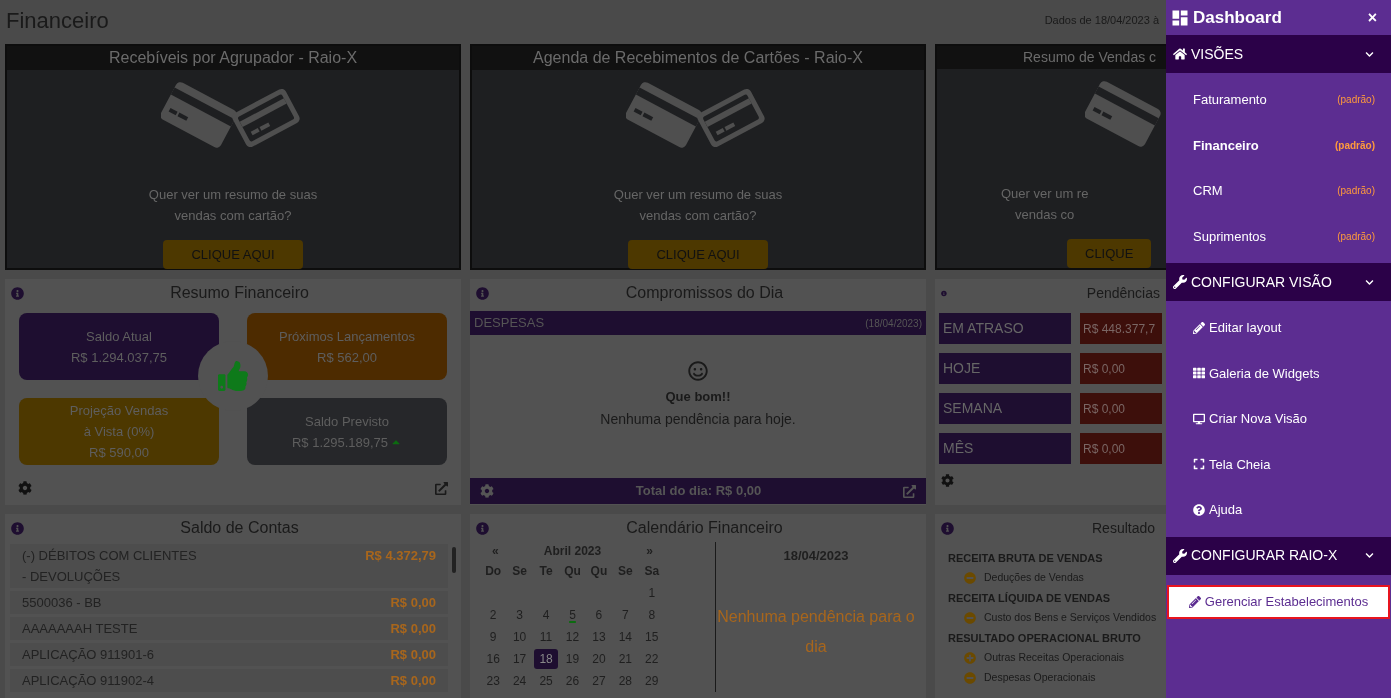  I want to click on sidebar-item: Gerenciar Estabelecimentos, so click(1278, 601).